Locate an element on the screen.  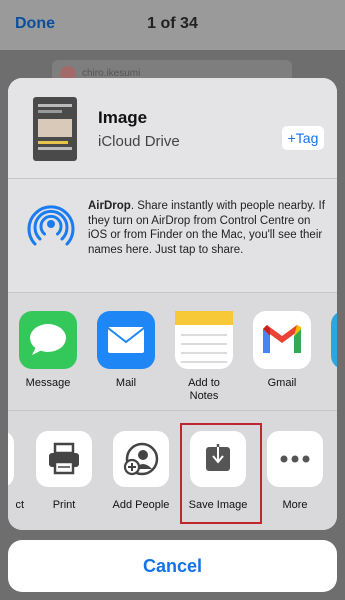
app-label: Add to Notes is located at coordinates (204, 389).